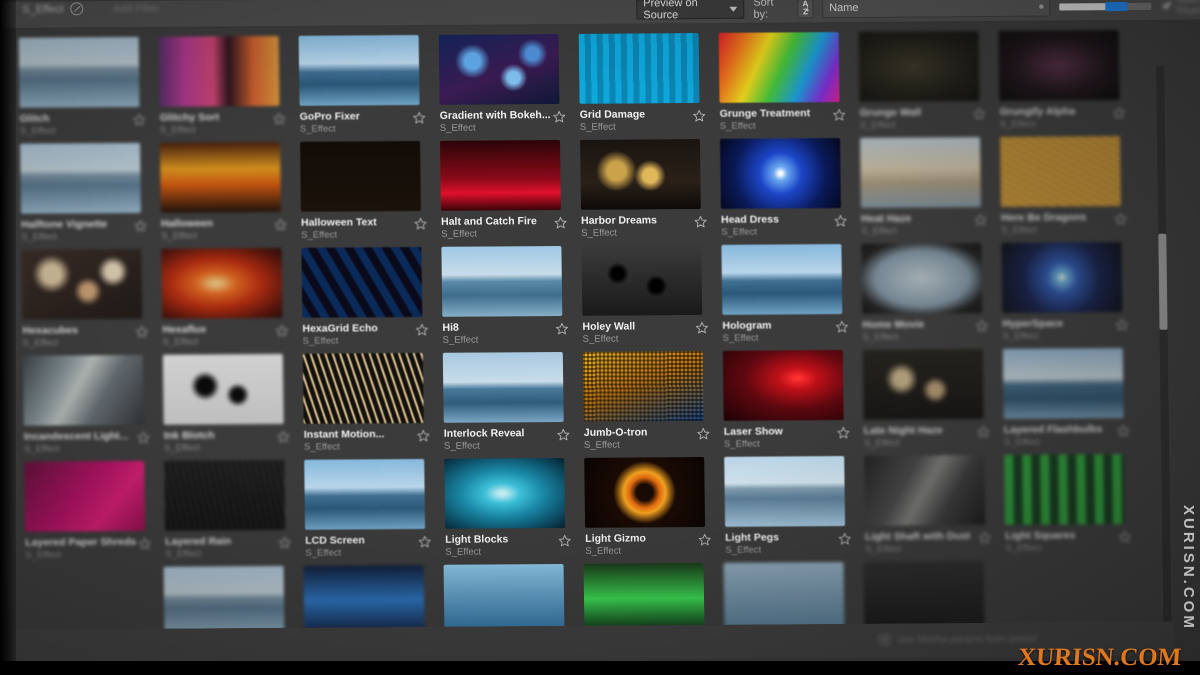 Image resolution: width=1200 pixels, height=675 pixels. What do you see at coordinates (690, 10) in the screenshot?
I see `preview-mode-dropdown: Preview on Source` at bounding box center [690, 10].